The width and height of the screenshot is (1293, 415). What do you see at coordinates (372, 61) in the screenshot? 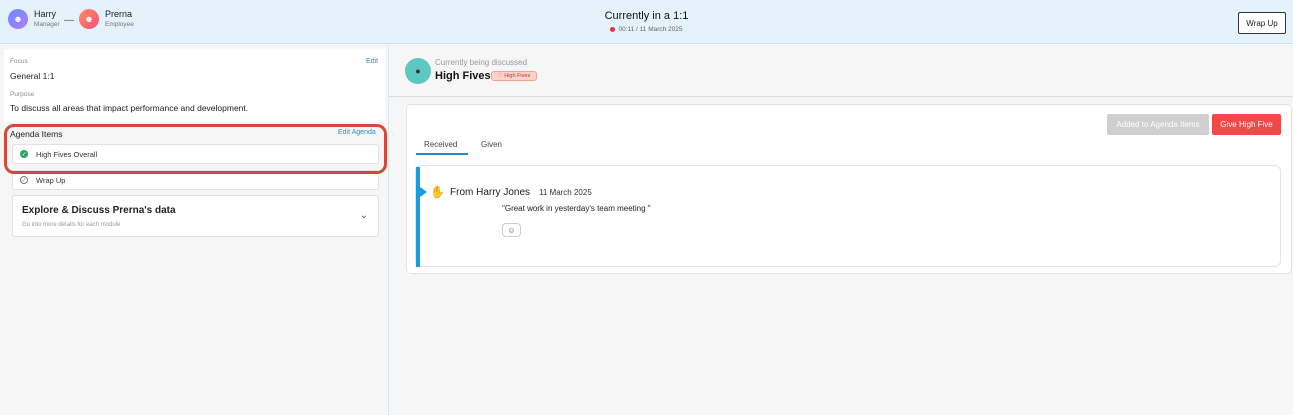
I see `edit-focus-link: Edit` at bounding box center [372, 61].